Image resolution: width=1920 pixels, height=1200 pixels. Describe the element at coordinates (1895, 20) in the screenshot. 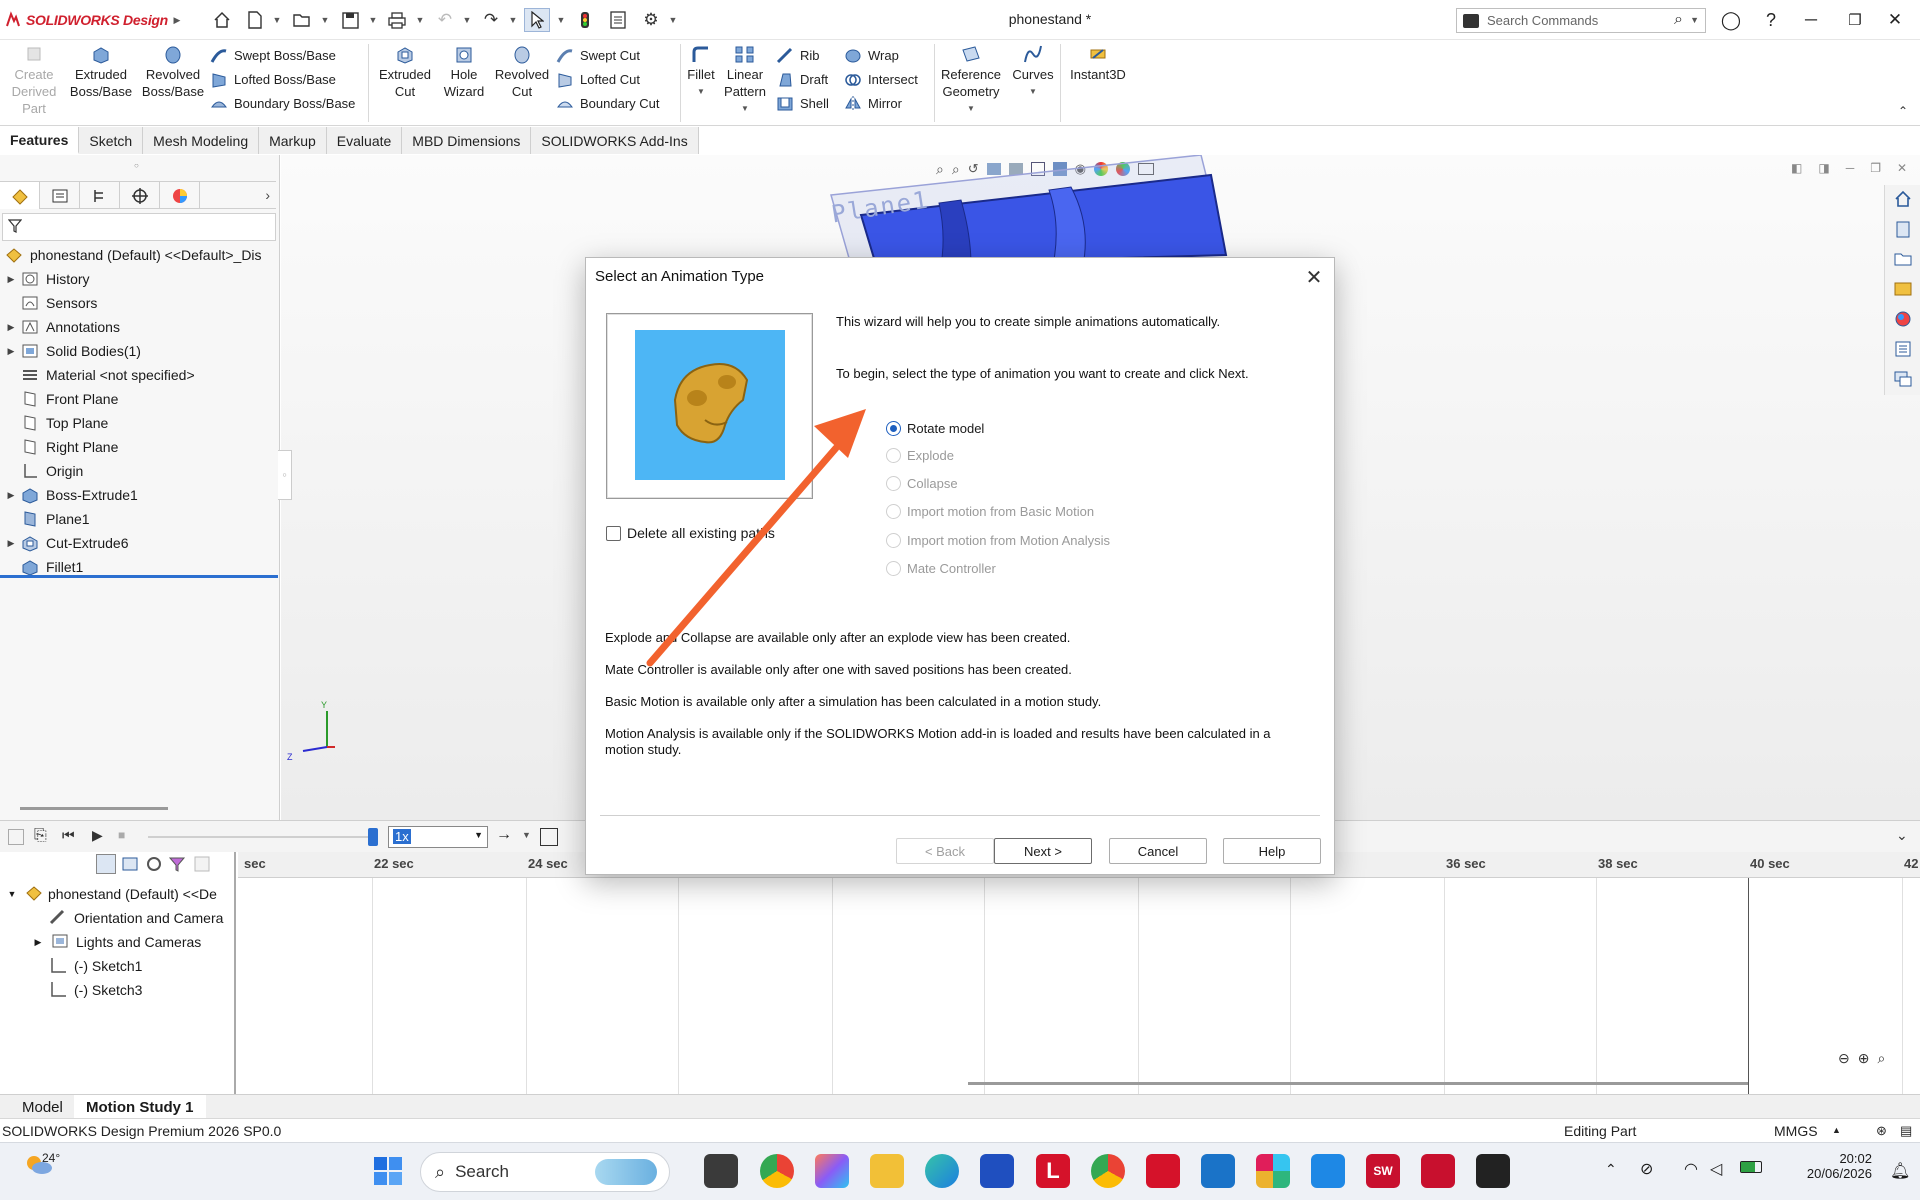

I see `close-window-button: ✕` at that location.